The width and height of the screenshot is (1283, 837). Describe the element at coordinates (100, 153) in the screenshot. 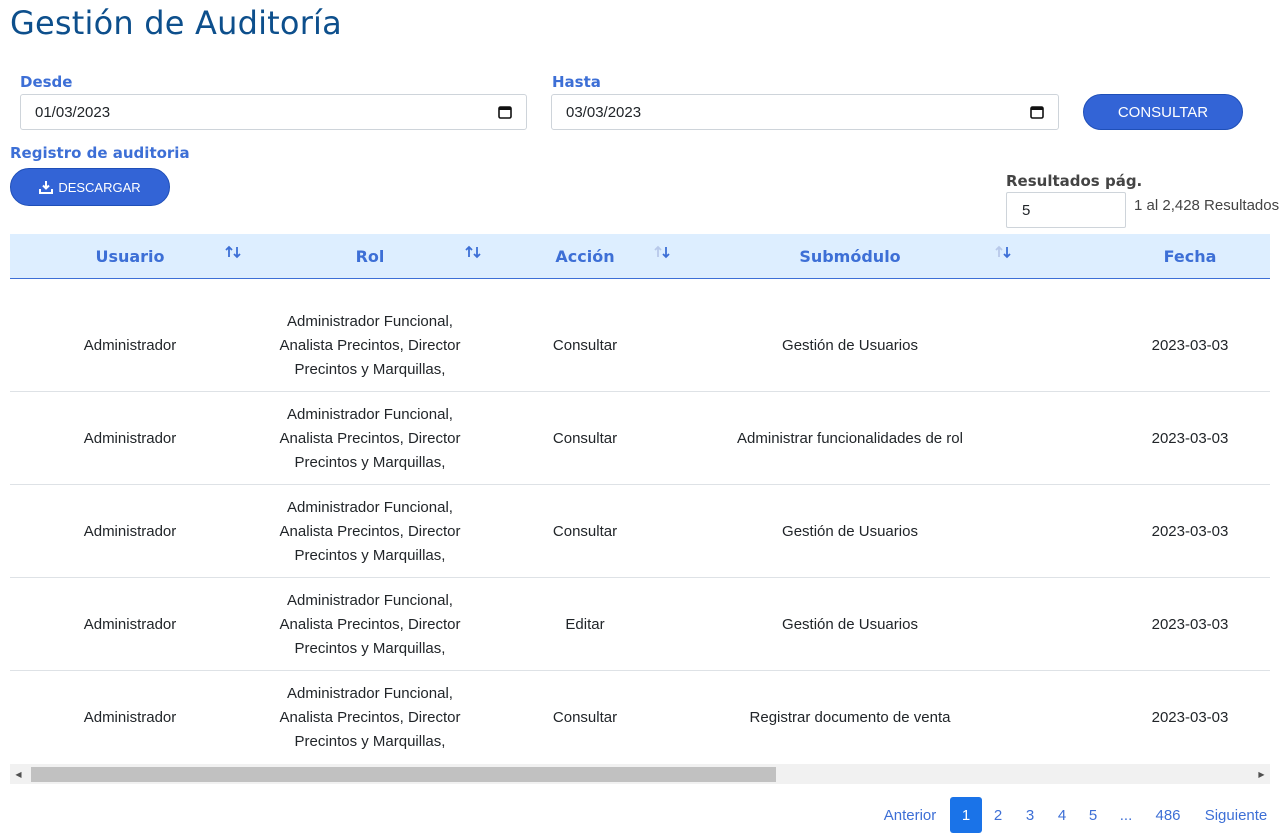

I see `audit-section-label: Registro de auditoria` at that location.